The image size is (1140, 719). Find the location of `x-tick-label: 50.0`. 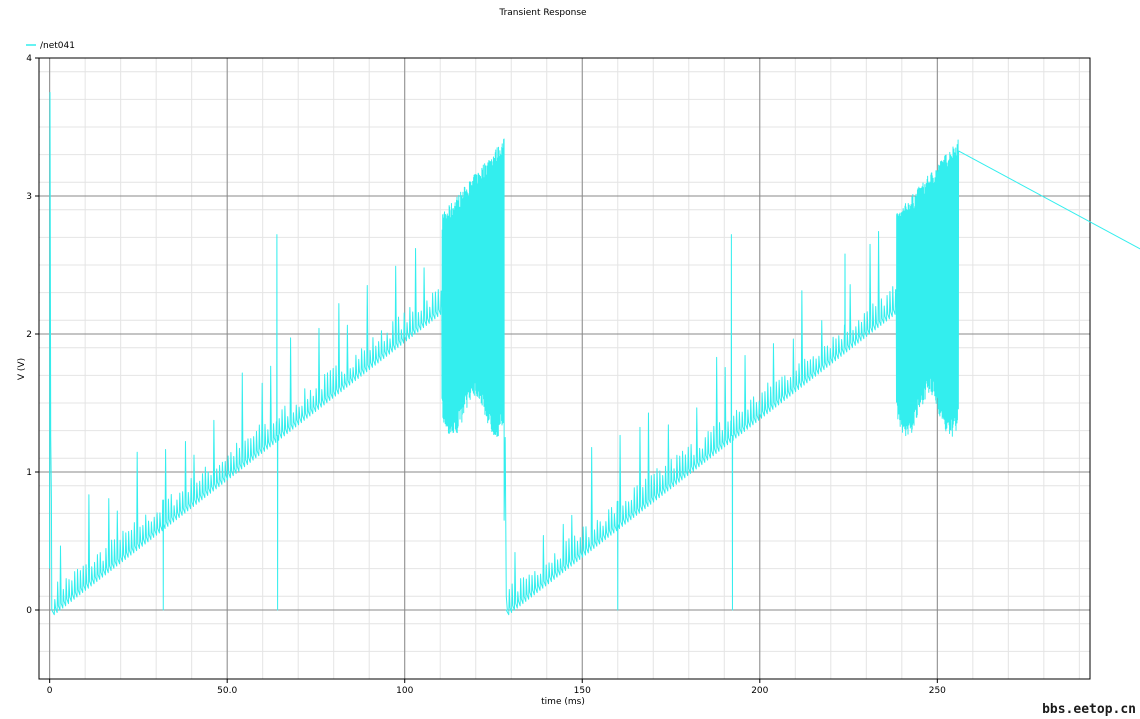

x-tick-label: 50.0 is located at coordinates (227, 691).